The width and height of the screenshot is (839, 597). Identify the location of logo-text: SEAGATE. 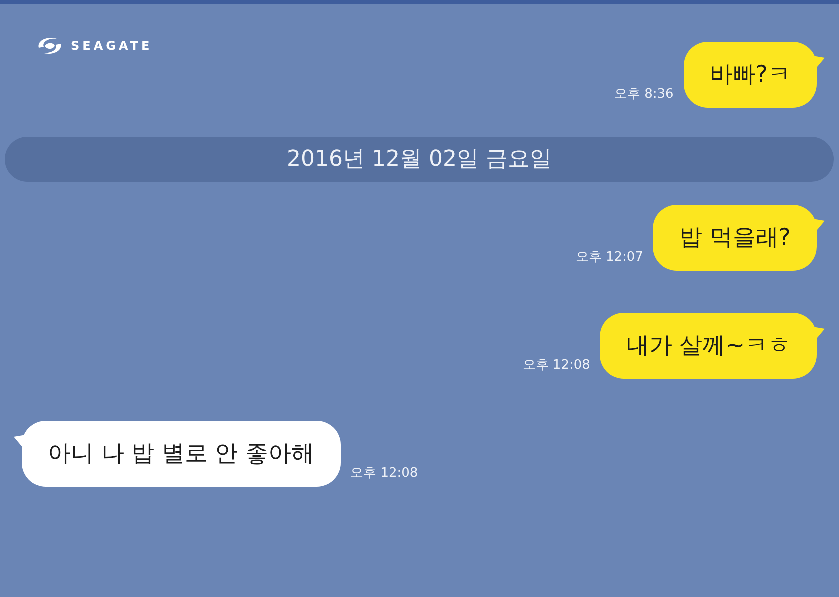
(112, 46).